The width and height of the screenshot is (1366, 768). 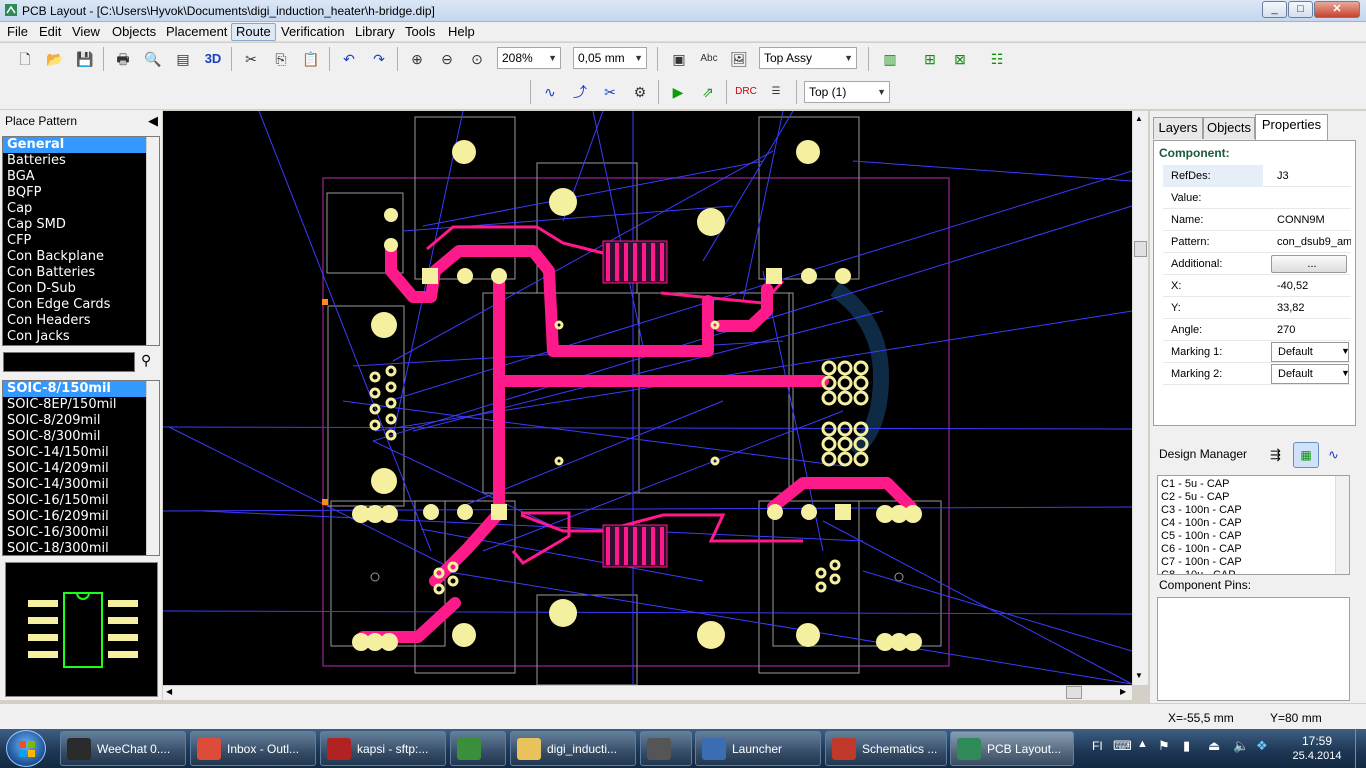 What do you see at coordinates (640, 92) in the screenshot?
I see `route-manager-icon: ⚙` at bounding box center [640, 92].